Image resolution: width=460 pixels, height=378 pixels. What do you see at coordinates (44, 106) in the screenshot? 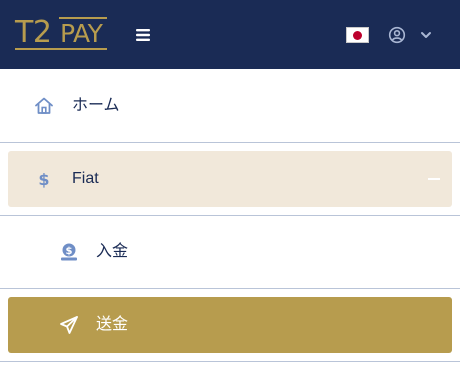
I see `home-icon` at bounding box center [44, 106].